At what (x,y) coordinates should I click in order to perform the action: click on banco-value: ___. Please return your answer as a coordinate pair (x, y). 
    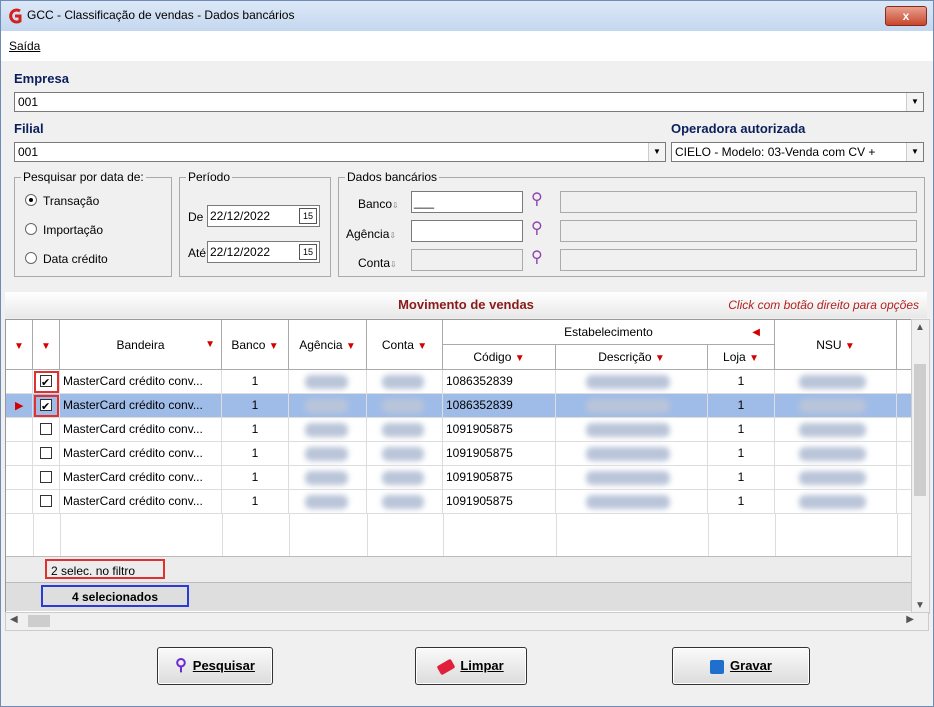
    Looking at the image, I should click on (424, 202).